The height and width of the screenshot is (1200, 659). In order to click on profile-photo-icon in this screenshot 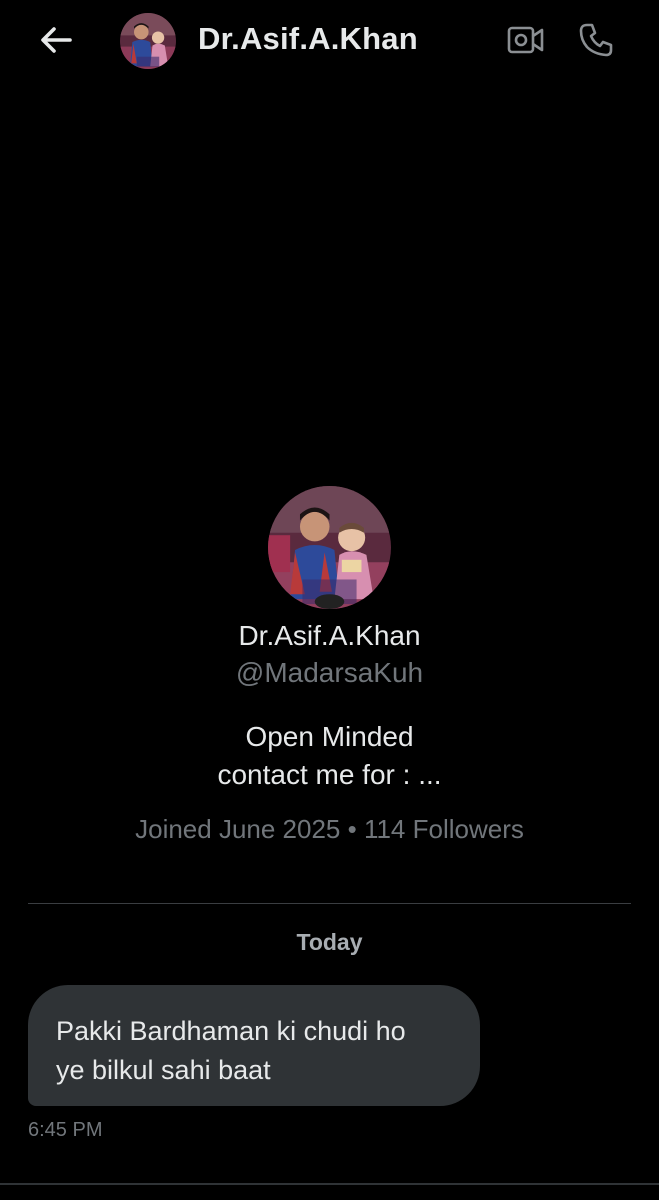, I will do `click(329, 547)`.